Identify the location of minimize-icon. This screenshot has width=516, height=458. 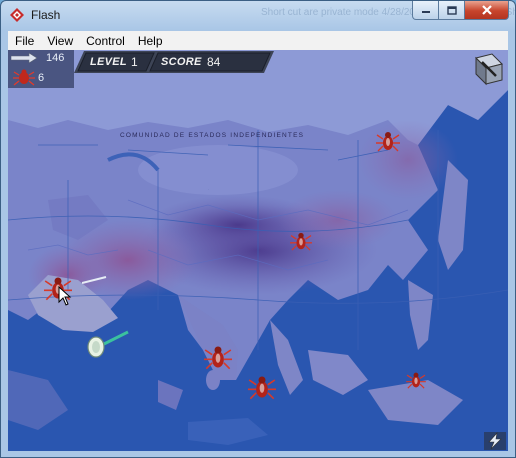
(425, 12).